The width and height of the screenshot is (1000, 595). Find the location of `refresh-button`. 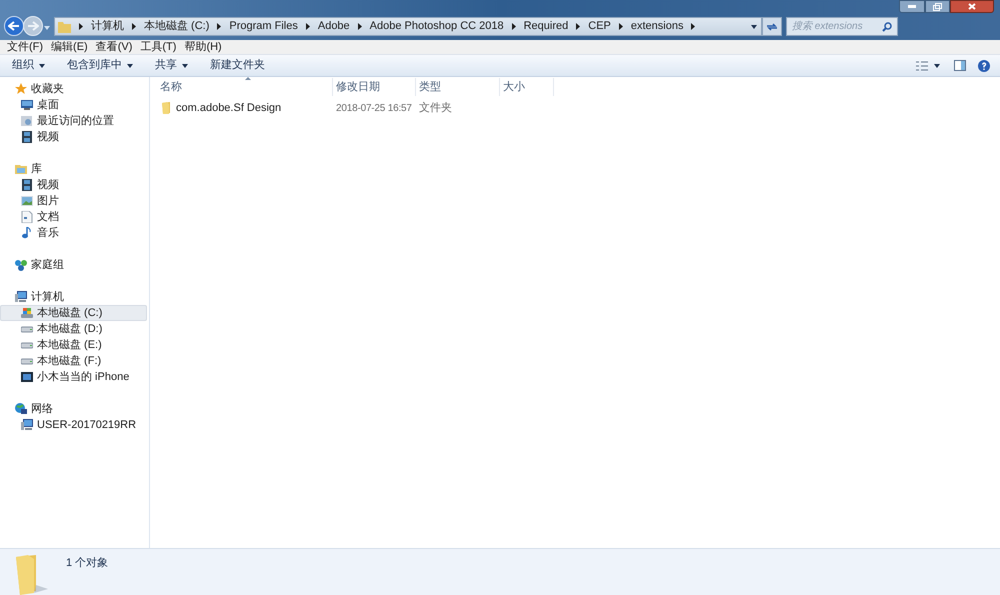

refresh-button is located at coordinates (772, 26).